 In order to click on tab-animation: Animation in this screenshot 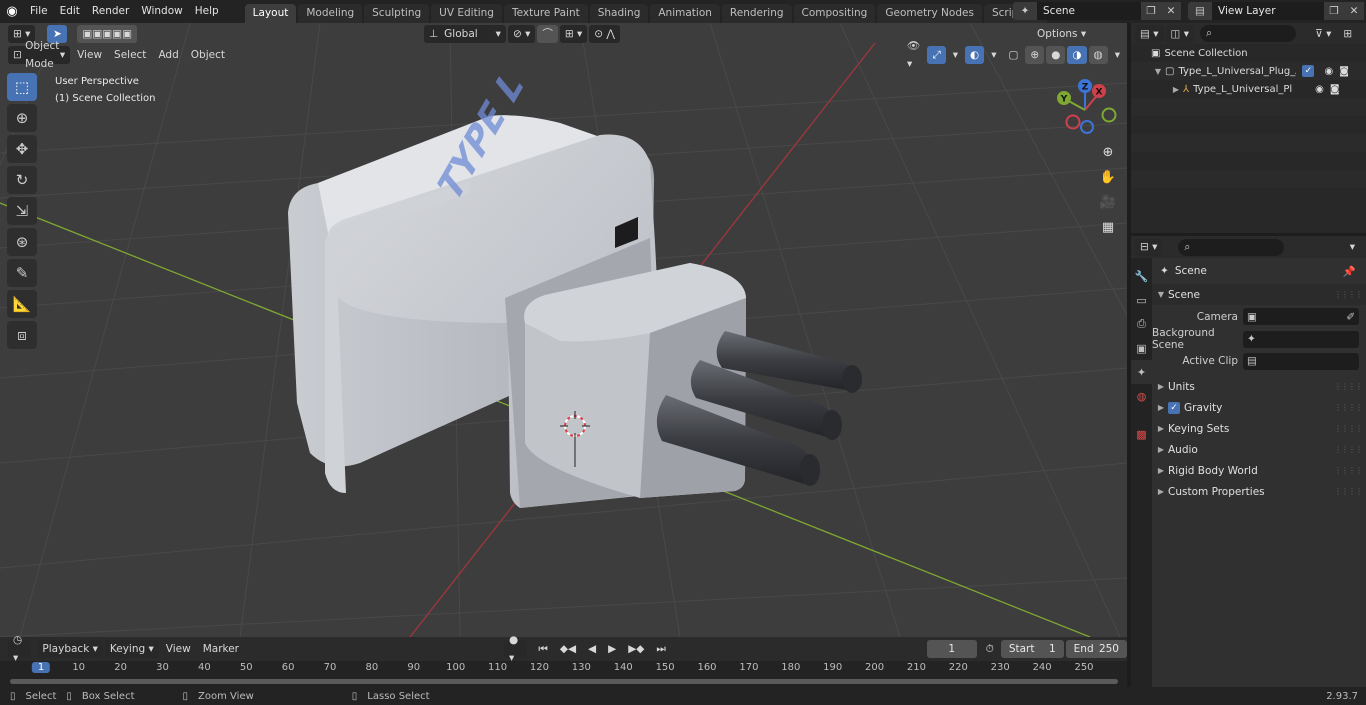, I will do `click(685, 13)`.